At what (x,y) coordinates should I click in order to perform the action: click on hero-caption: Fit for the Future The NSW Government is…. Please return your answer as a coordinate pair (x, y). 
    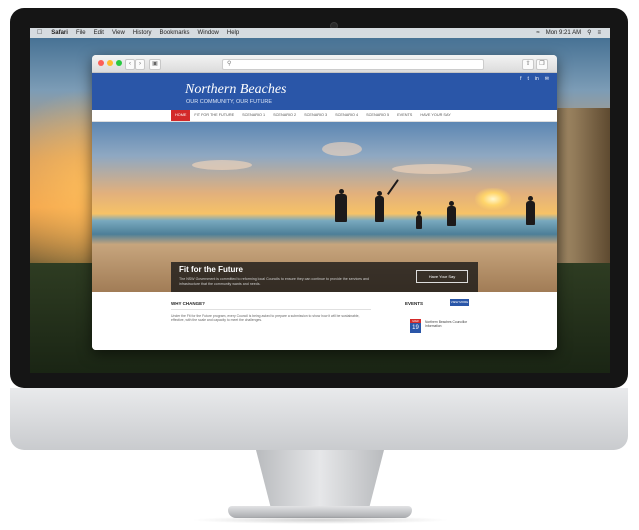
    Looking at the image, I should click on (324, 277).